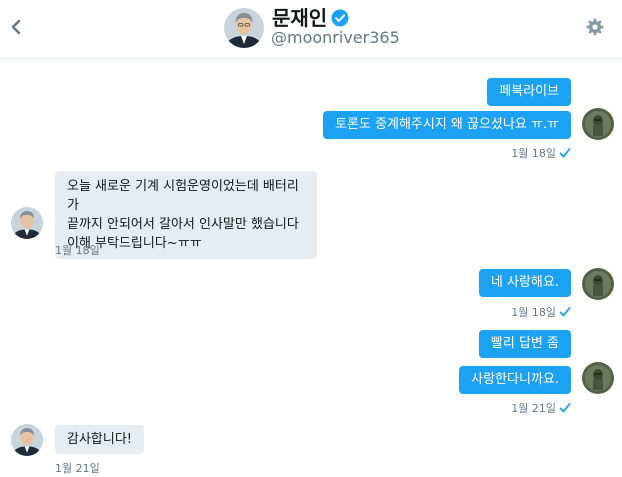 The image size is (622, 477). Describe the element at coordinates (447, 125) in the screenshot. I see `sent-message-bubble: 토론도 중계해주시지 왜 끊으셨나요 ㅠ.ㅠ` at that location.